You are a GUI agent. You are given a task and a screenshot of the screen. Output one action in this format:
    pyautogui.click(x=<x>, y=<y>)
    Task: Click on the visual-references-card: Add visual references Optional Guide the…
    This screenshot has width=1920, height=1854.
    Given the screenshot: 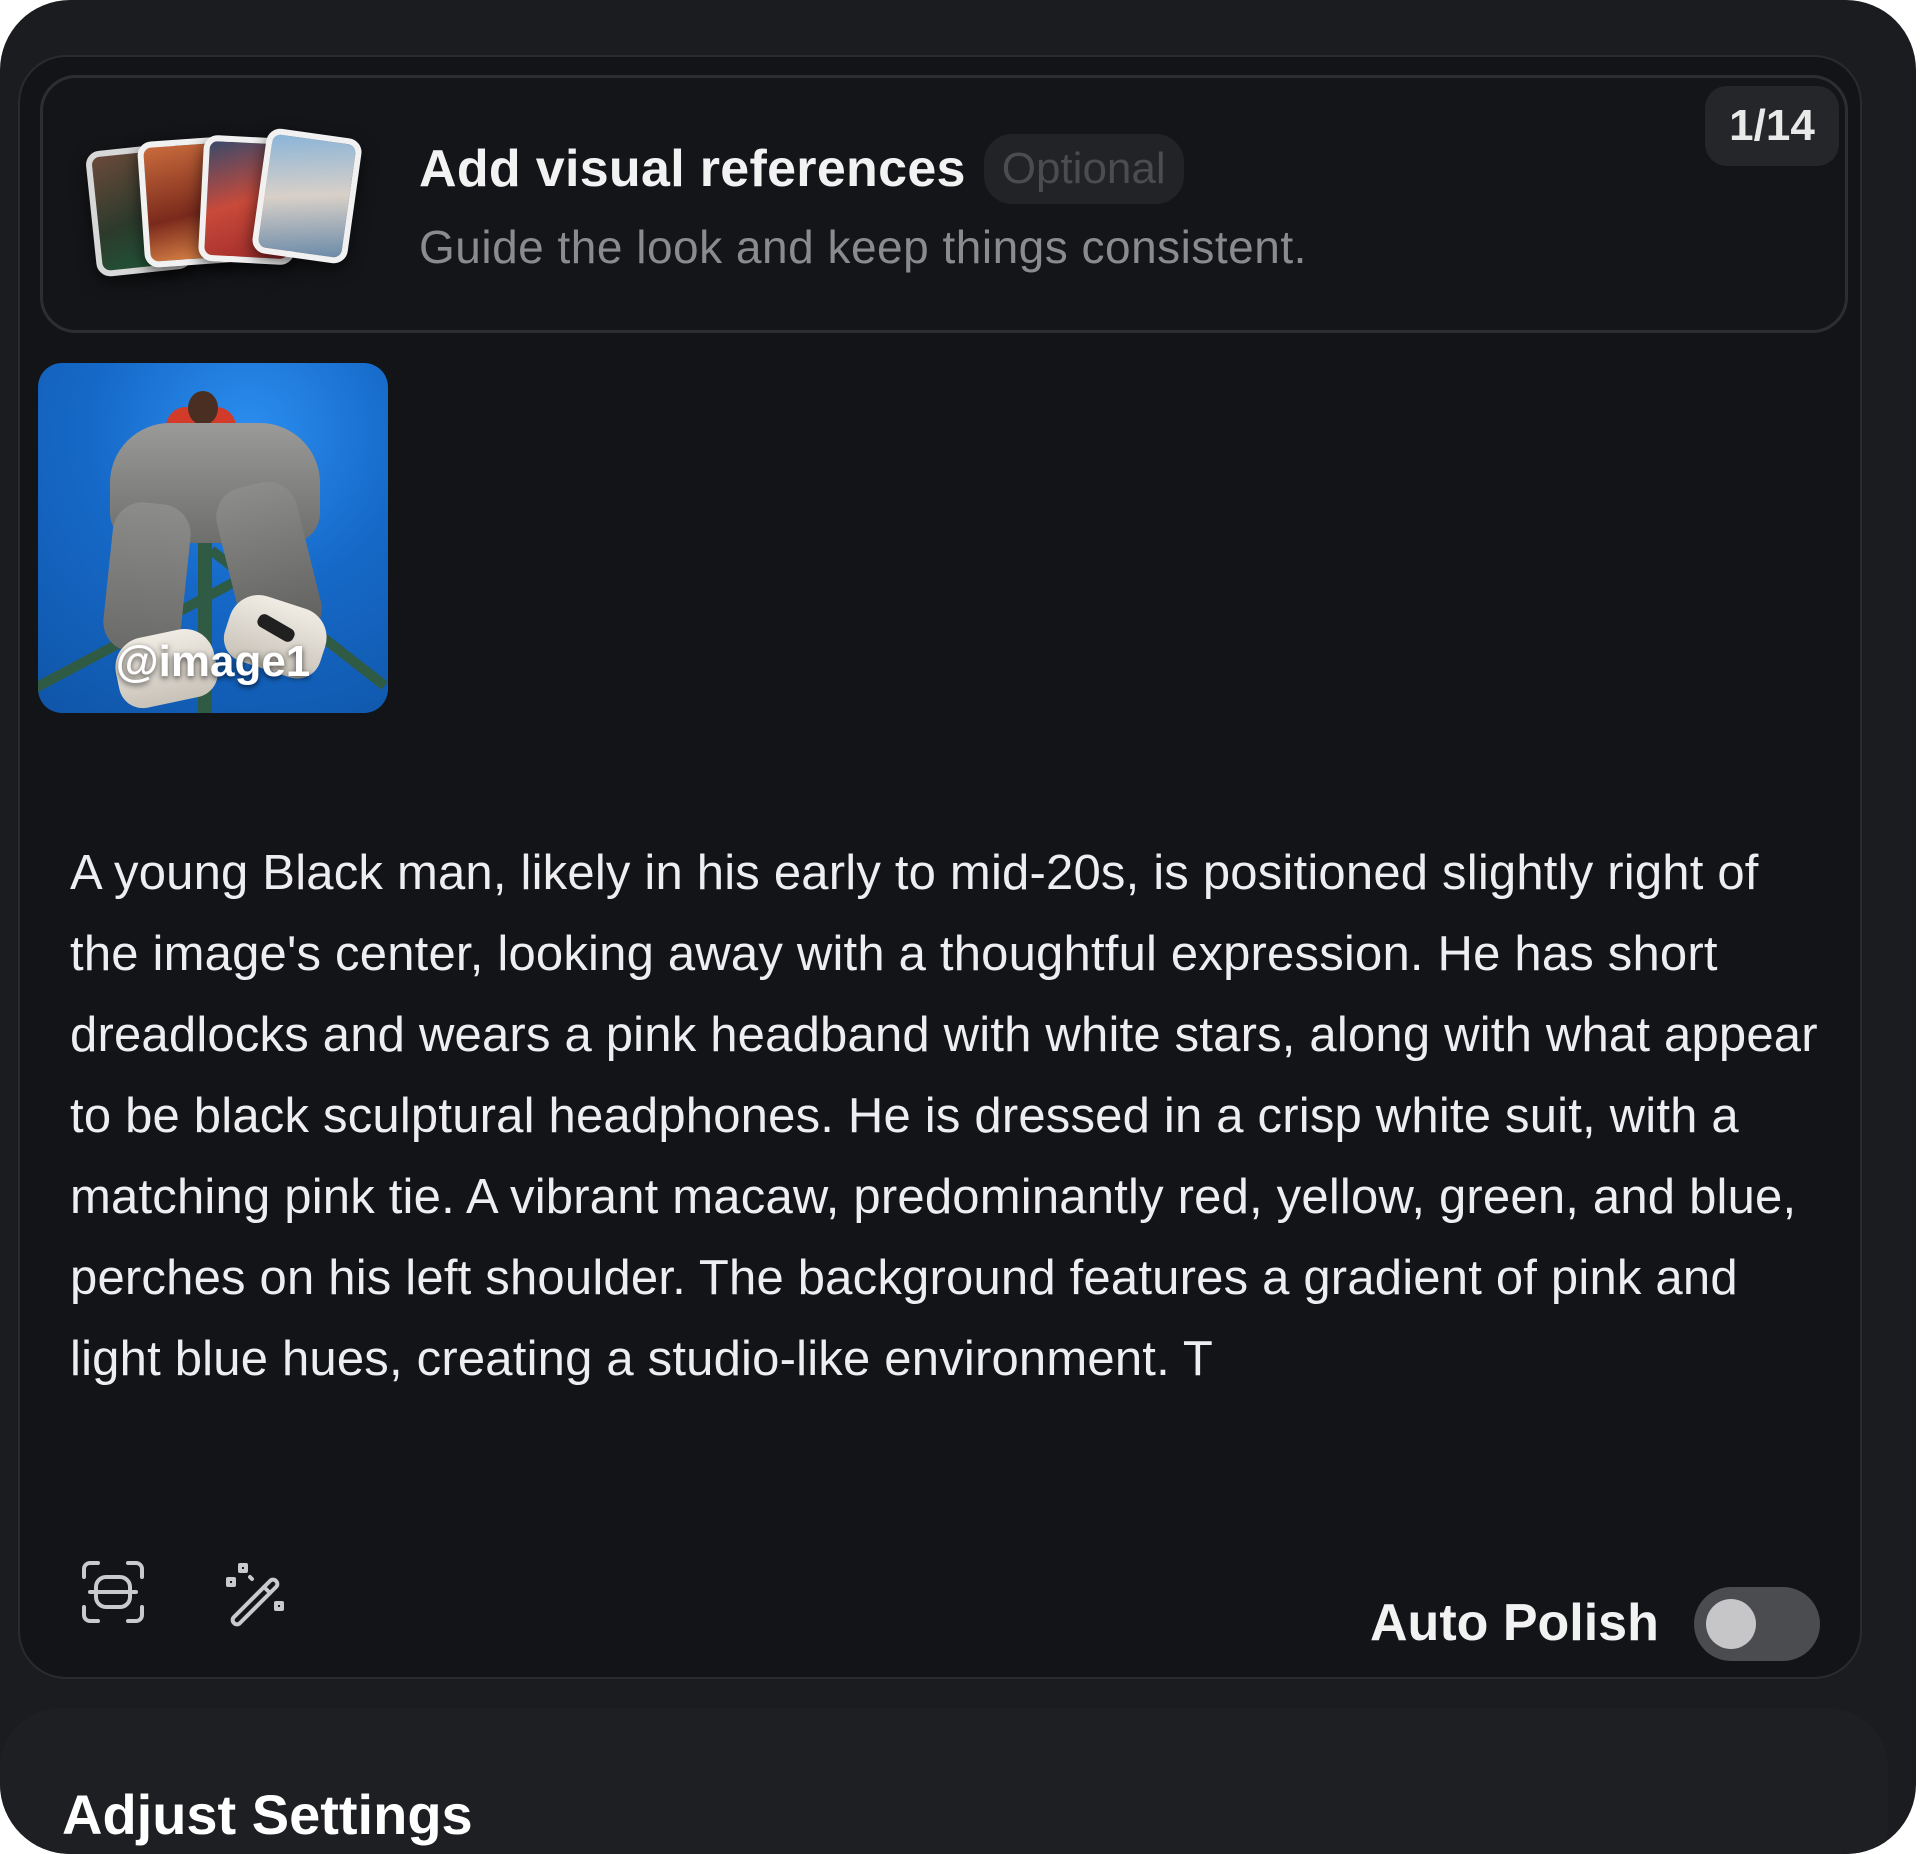 What is the action you would take?
    pyautogui.click(x=944, y=204)
    